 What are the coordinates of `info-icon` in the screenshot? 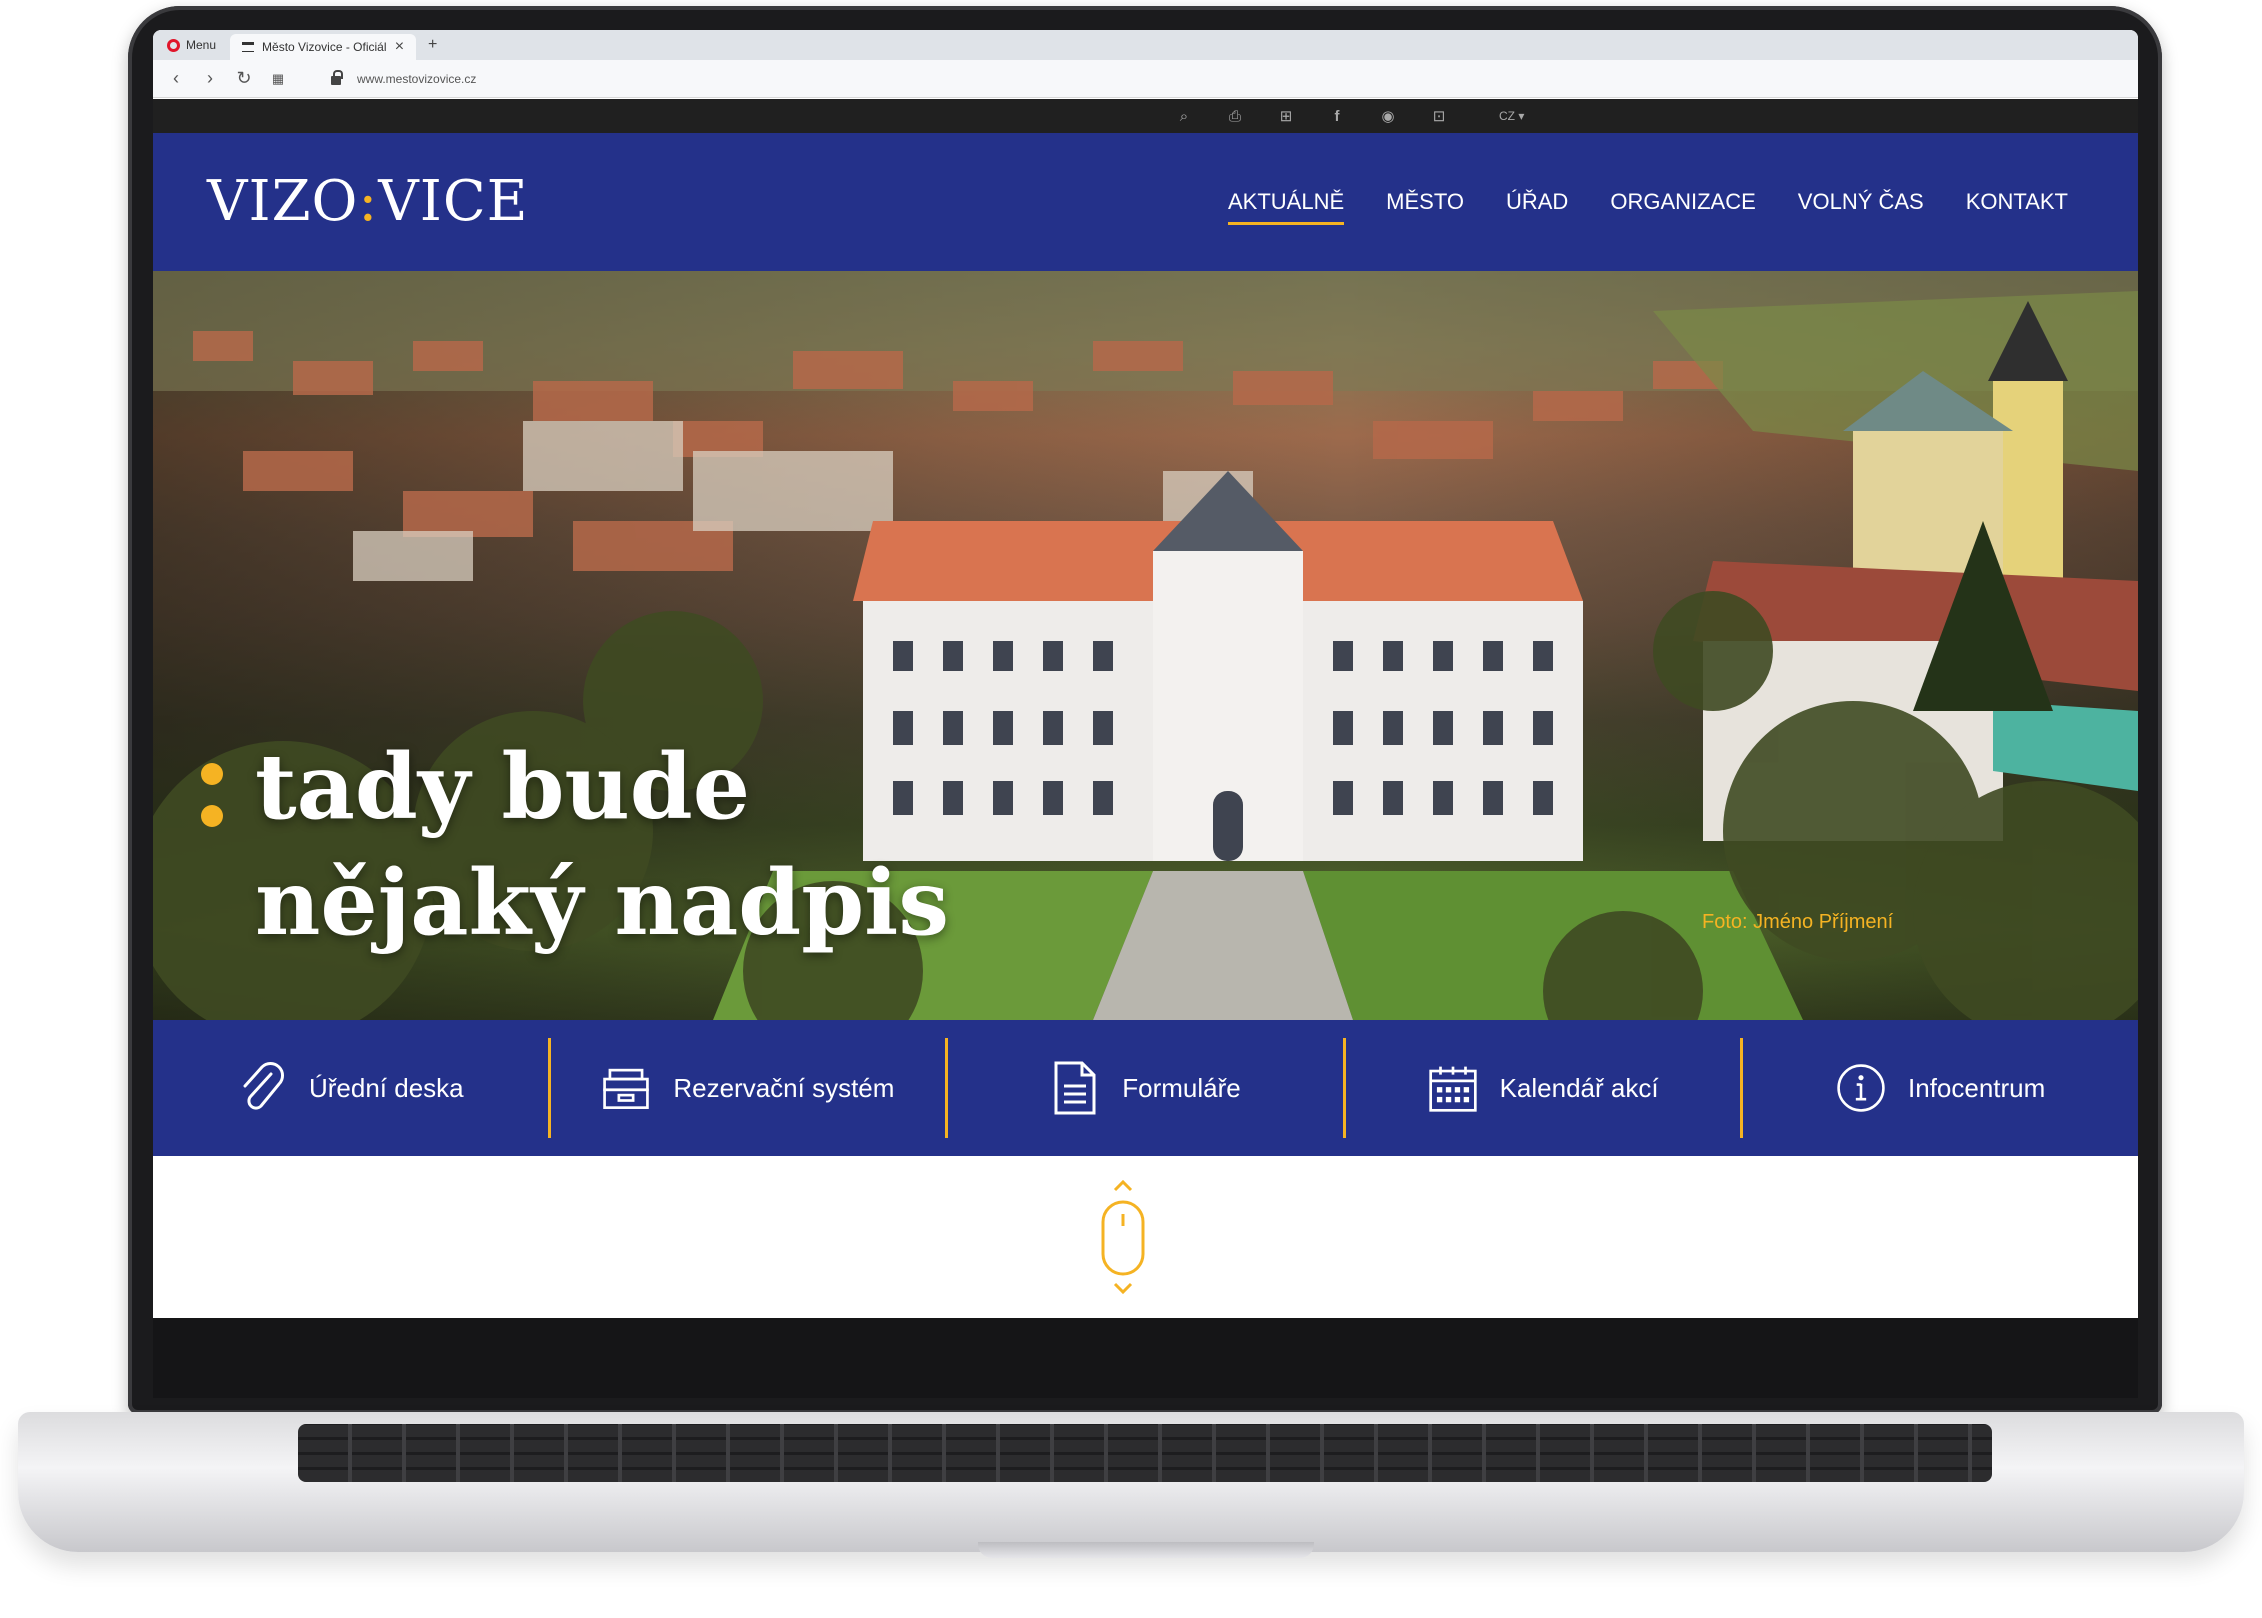 It's located at (1861, 1088).